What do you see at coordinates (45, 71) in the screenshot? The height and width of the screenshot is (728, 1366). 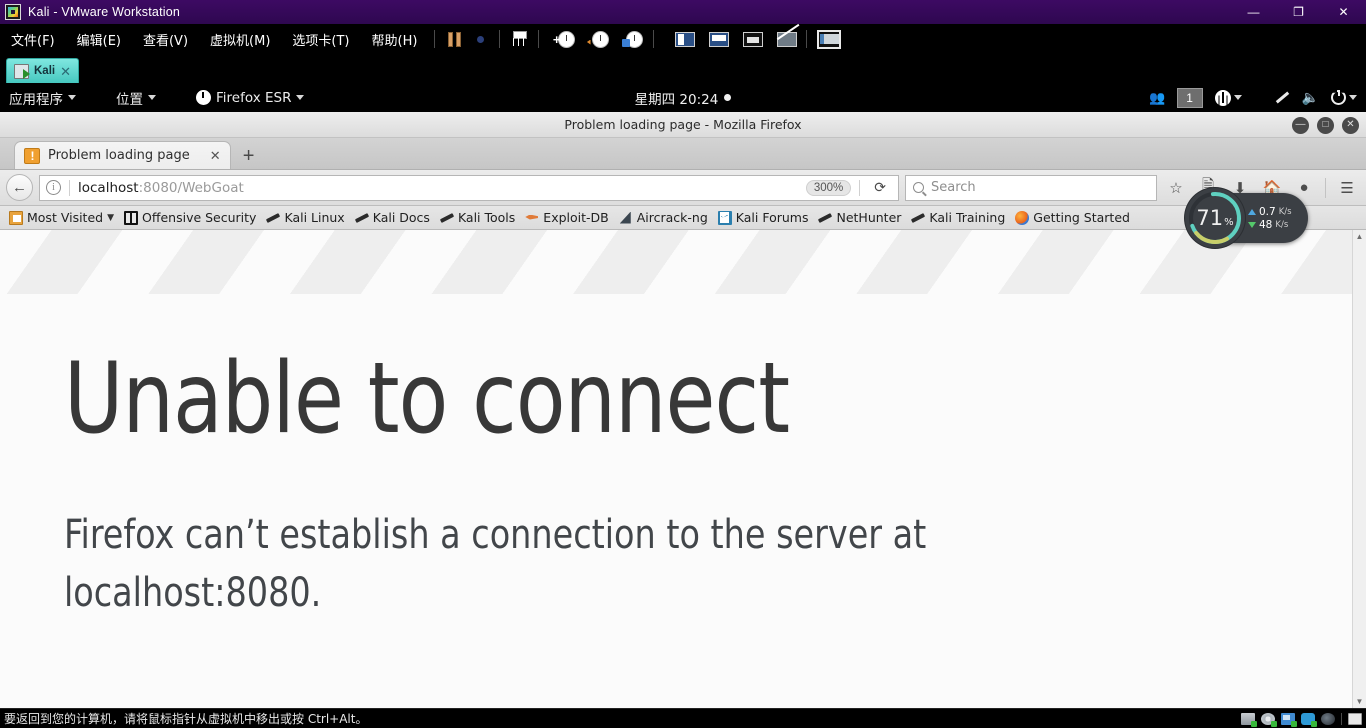 I see `vm-tab-label: Kali` at bounding box center [45, 71].